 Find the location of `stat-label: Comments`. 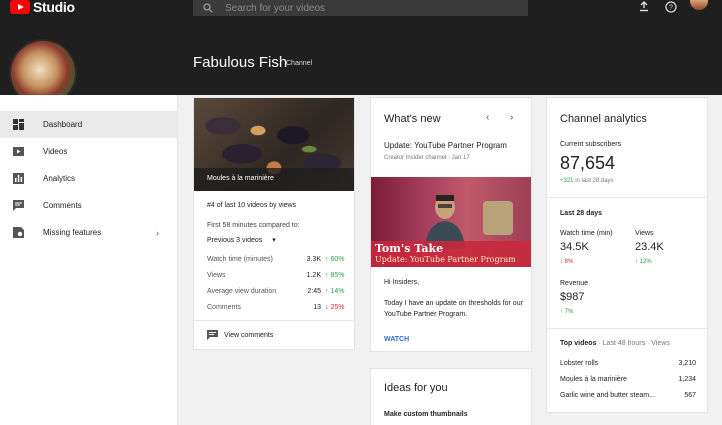

stat-label: Comments is located at coordinates (224, 307).